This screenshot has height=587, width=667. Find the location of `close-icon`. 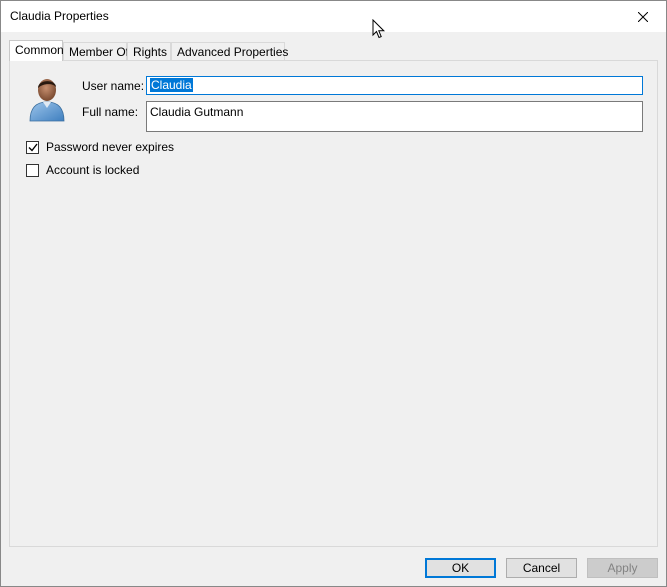

close-icon is located at coordinates (643, 16).